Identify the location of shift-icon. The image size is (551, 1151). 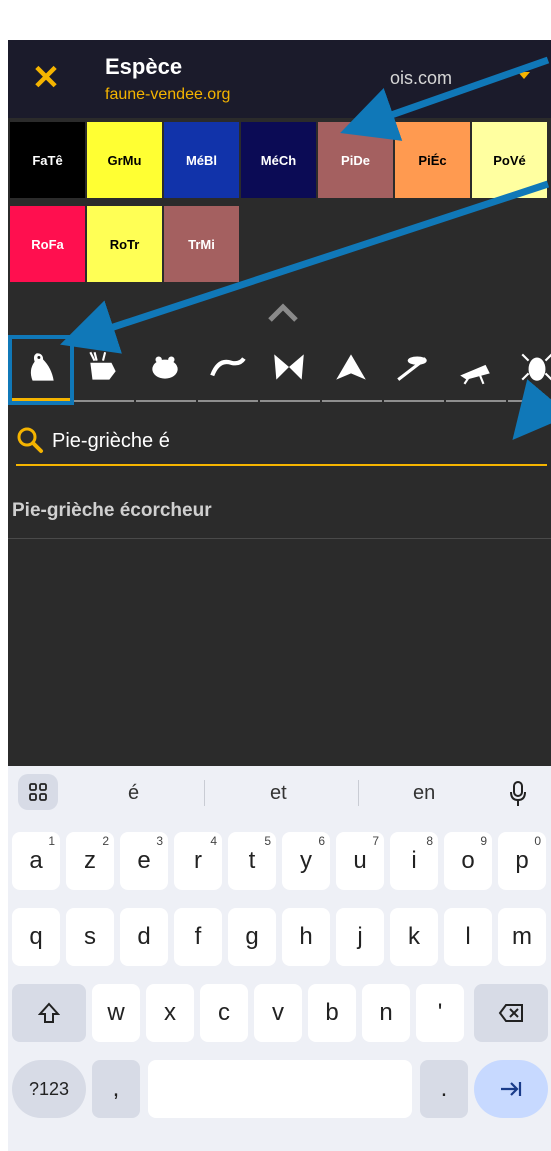
(49, 1013).